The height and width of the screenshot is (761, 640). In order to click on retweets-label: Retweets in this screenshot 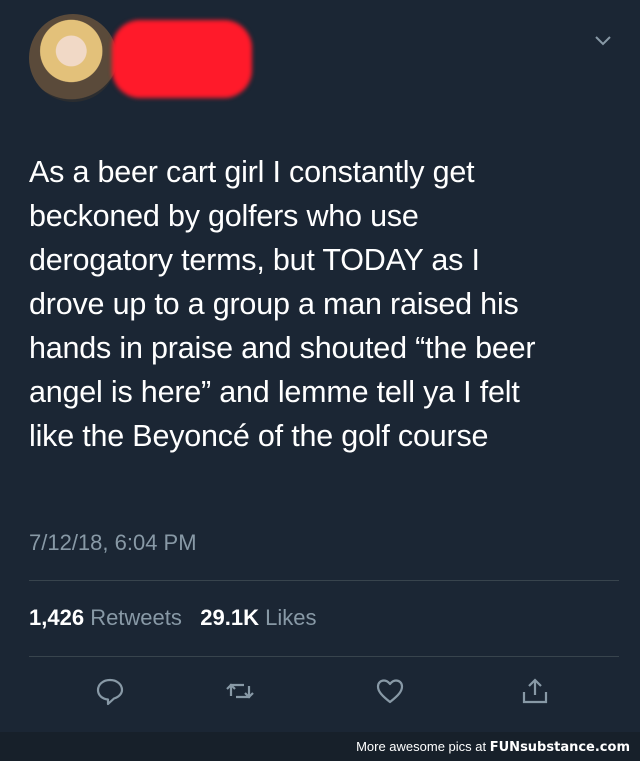, I will do `click(136, 617)`.